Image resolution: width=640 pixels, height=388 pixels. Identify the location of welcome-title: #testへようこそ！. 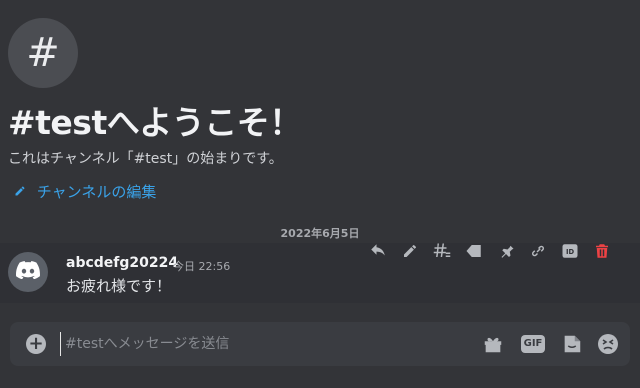
(155, 122).